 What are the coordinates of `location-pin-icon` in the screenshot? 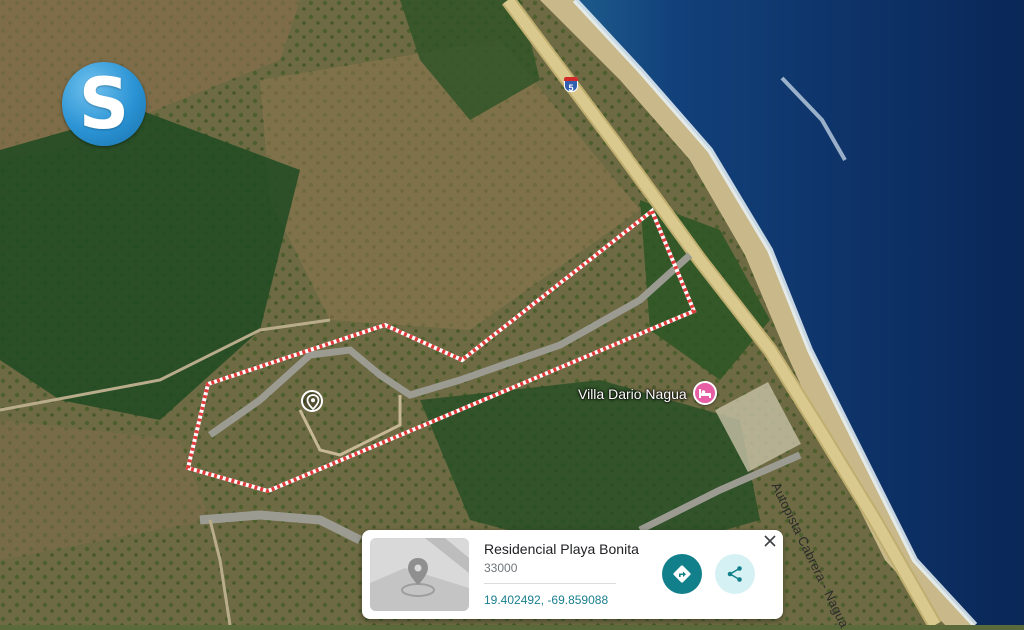 It's located at (312, 401).